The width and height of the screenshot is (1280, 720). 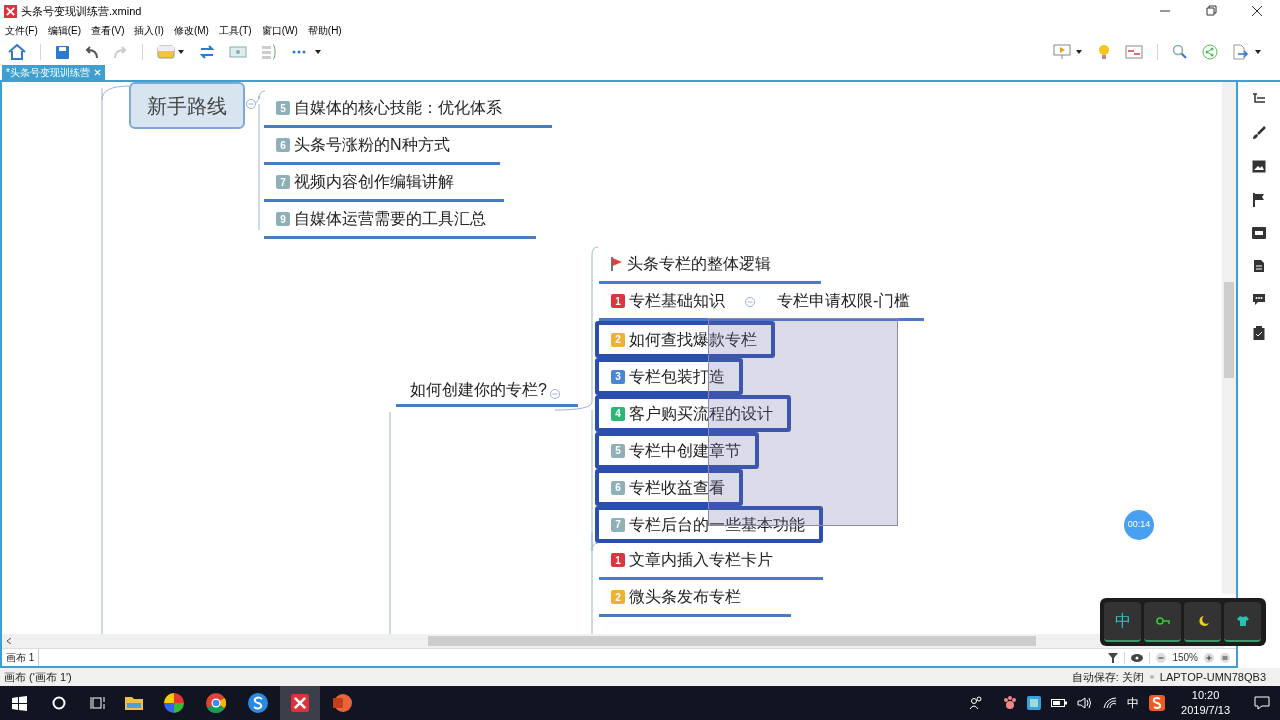 What do you see at coordinates (1259, 299) in the screenshot?
I see `comment-icon` at bounding box center [1259, 299].